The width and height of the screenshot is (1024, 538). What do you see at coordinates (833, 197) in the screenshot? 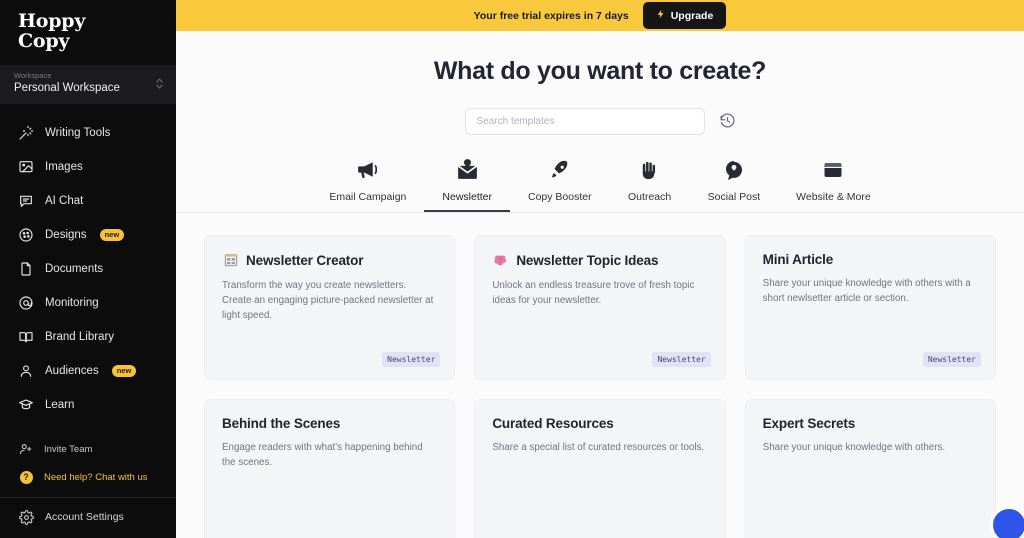
I see `tab-label: Website & More` at bounding box center [833, 197].